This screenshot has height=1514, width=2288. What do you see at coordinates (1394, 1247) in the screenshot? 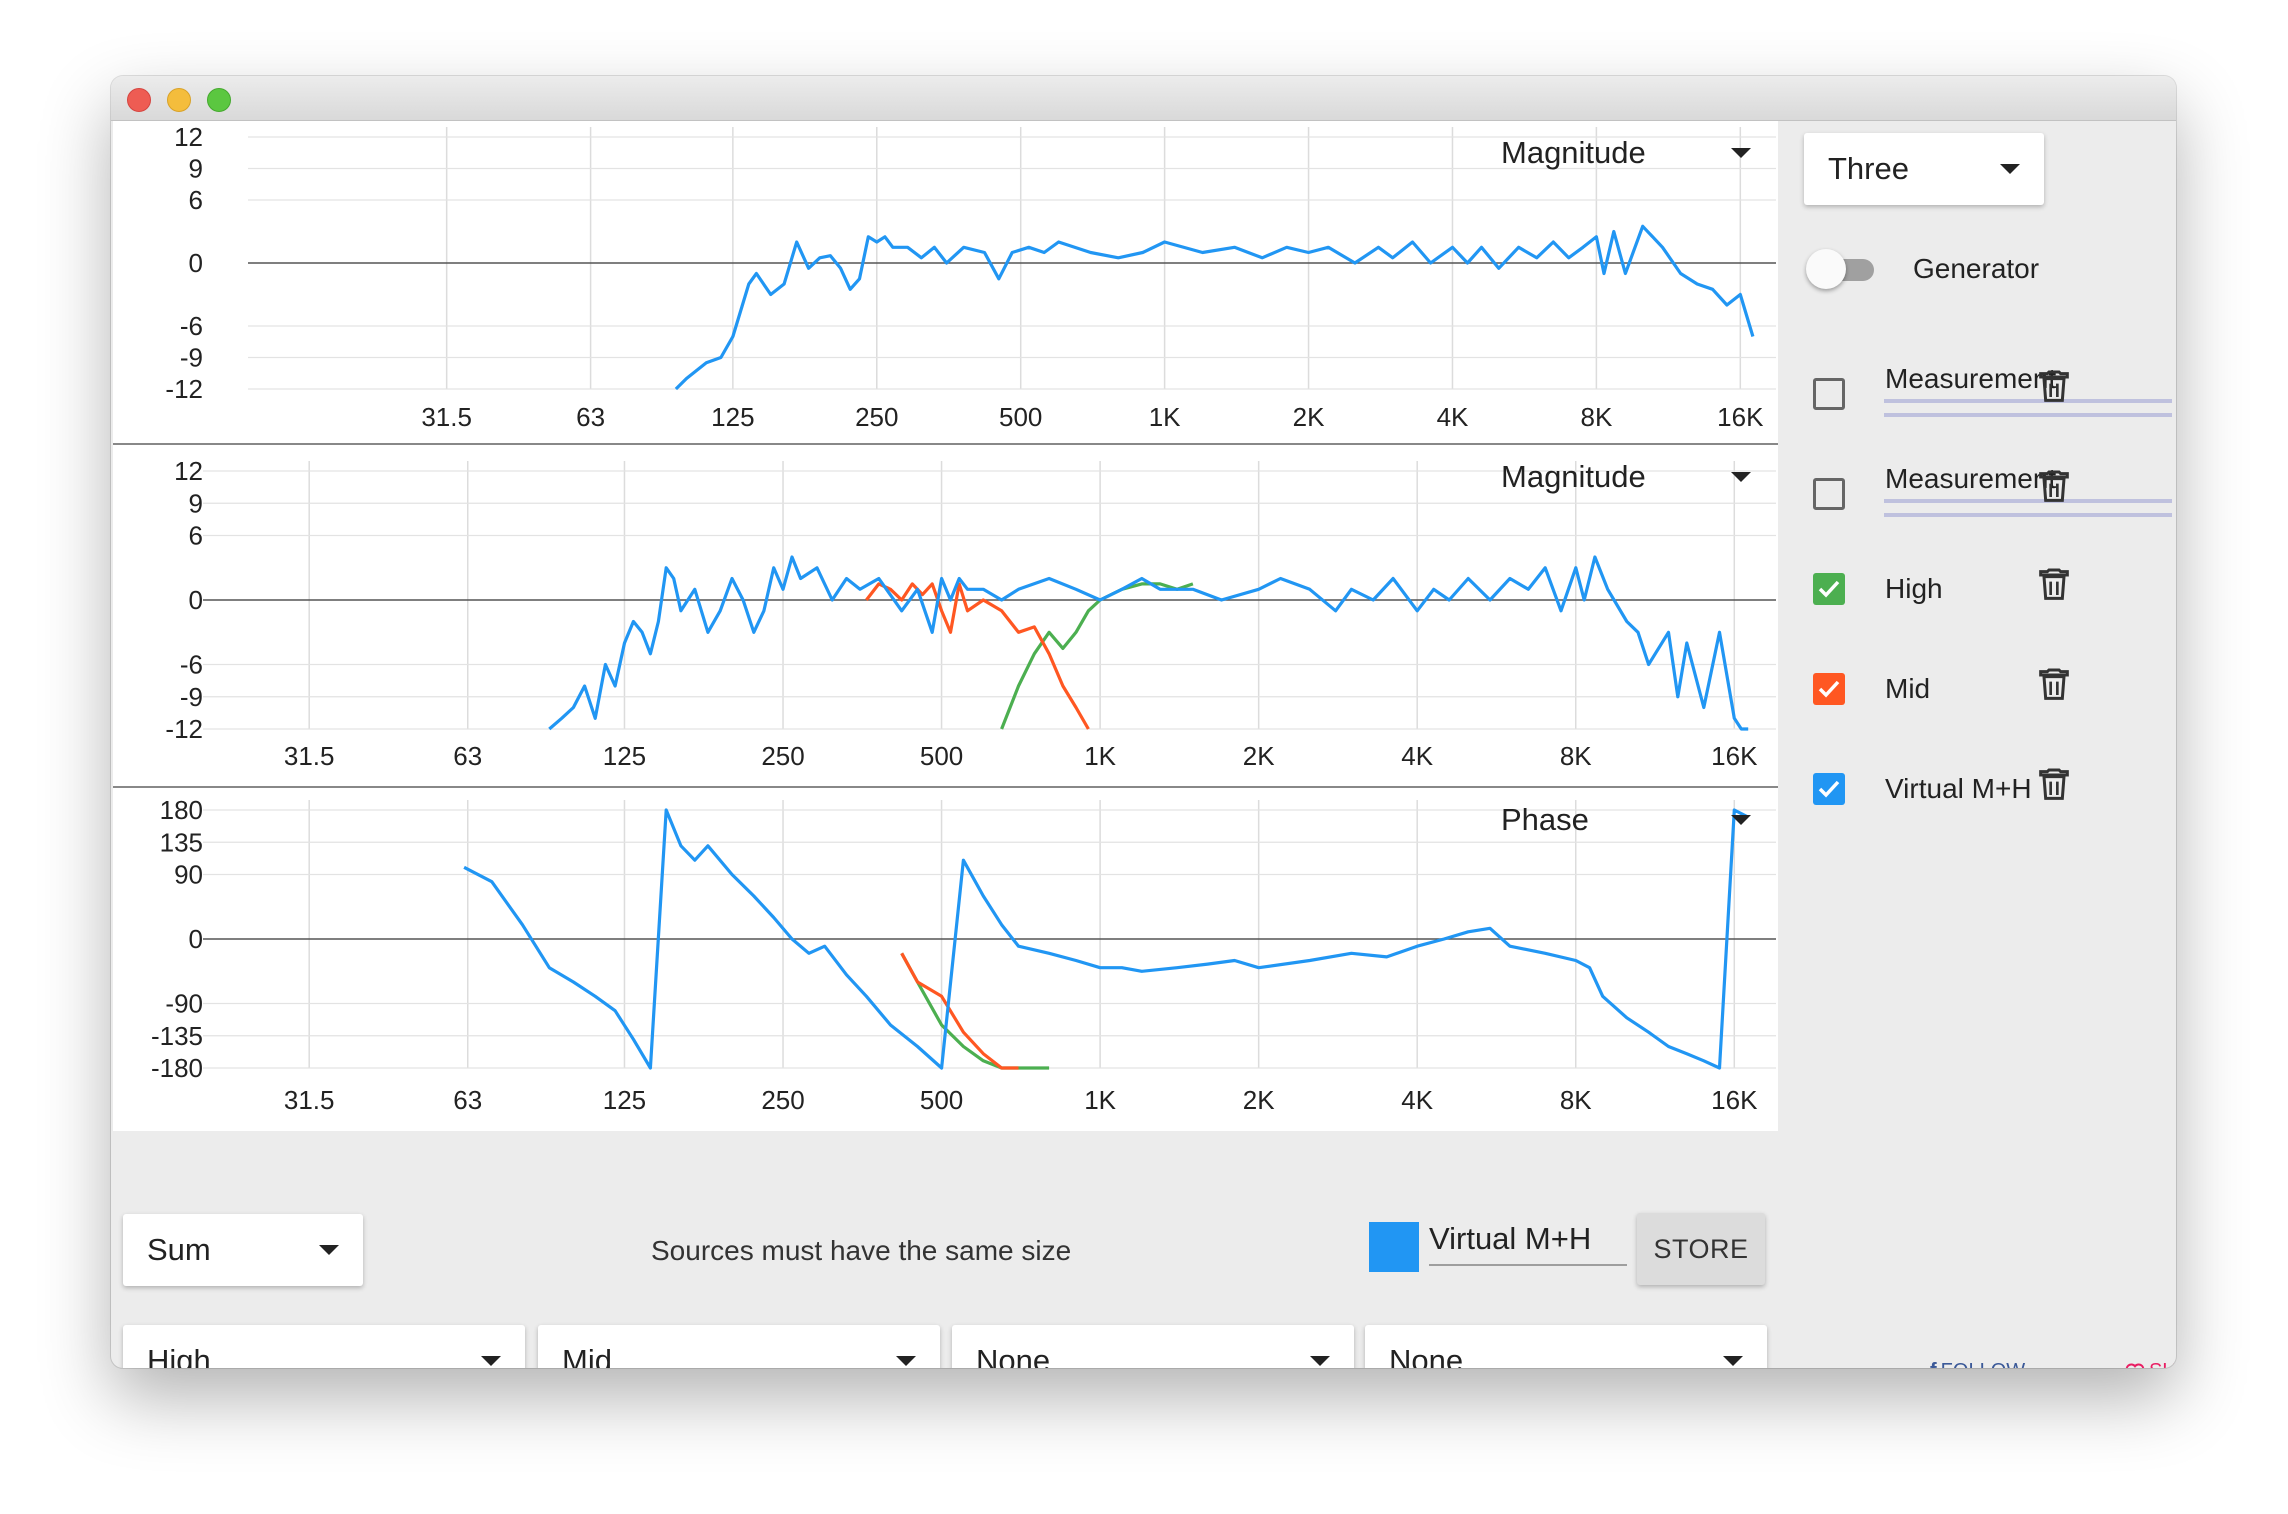
I see `color-swatch` at bounding box center [1394, 1247].